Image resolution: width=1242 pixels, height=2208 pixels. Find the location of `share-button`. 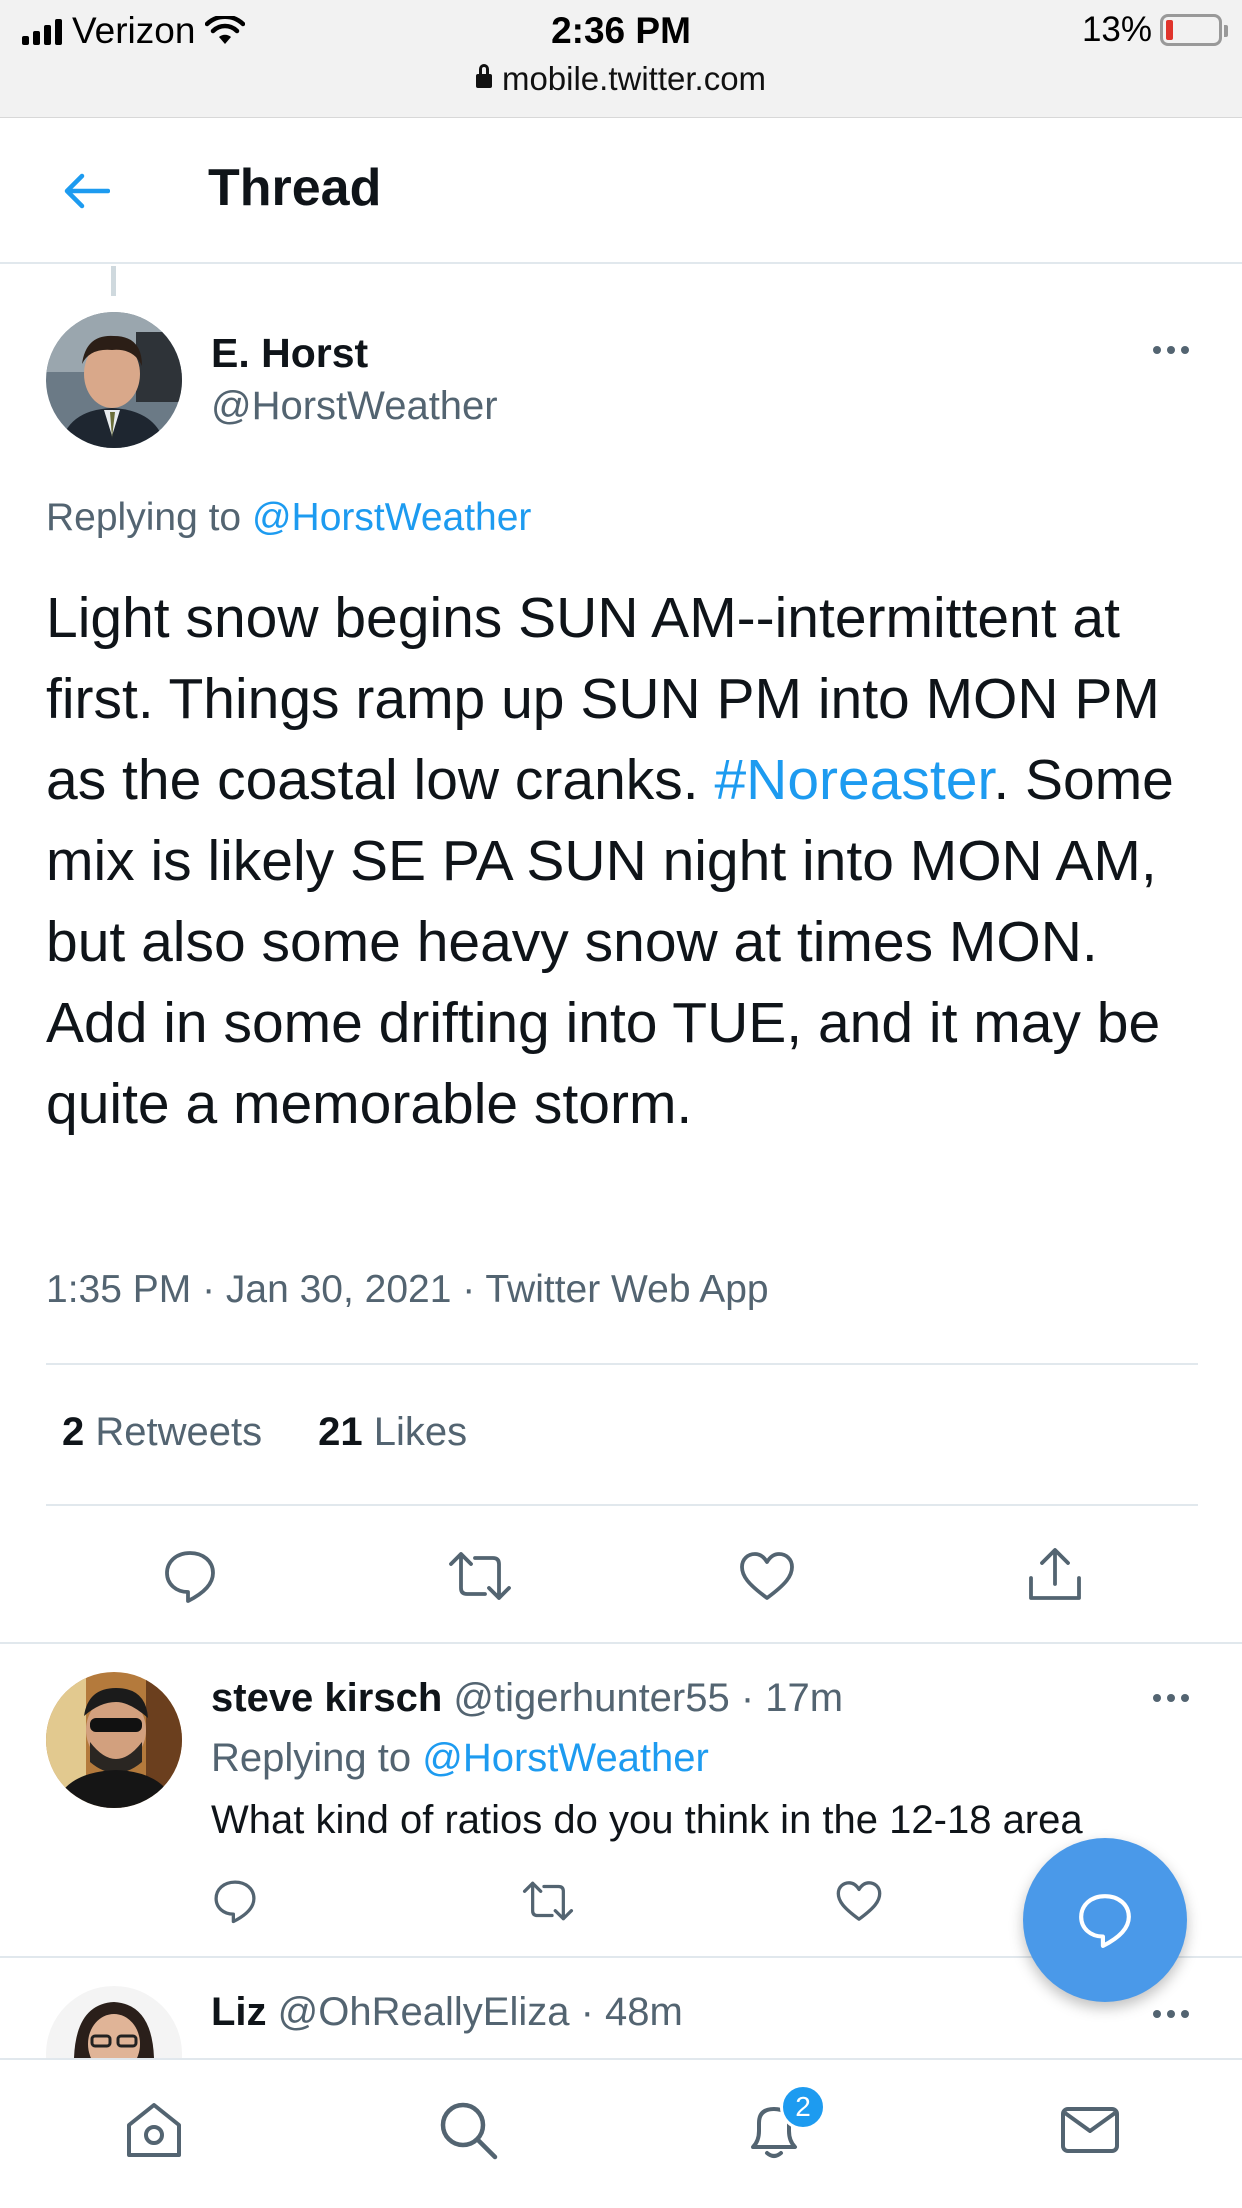

share-button is located at coordinates (1055, 1575).